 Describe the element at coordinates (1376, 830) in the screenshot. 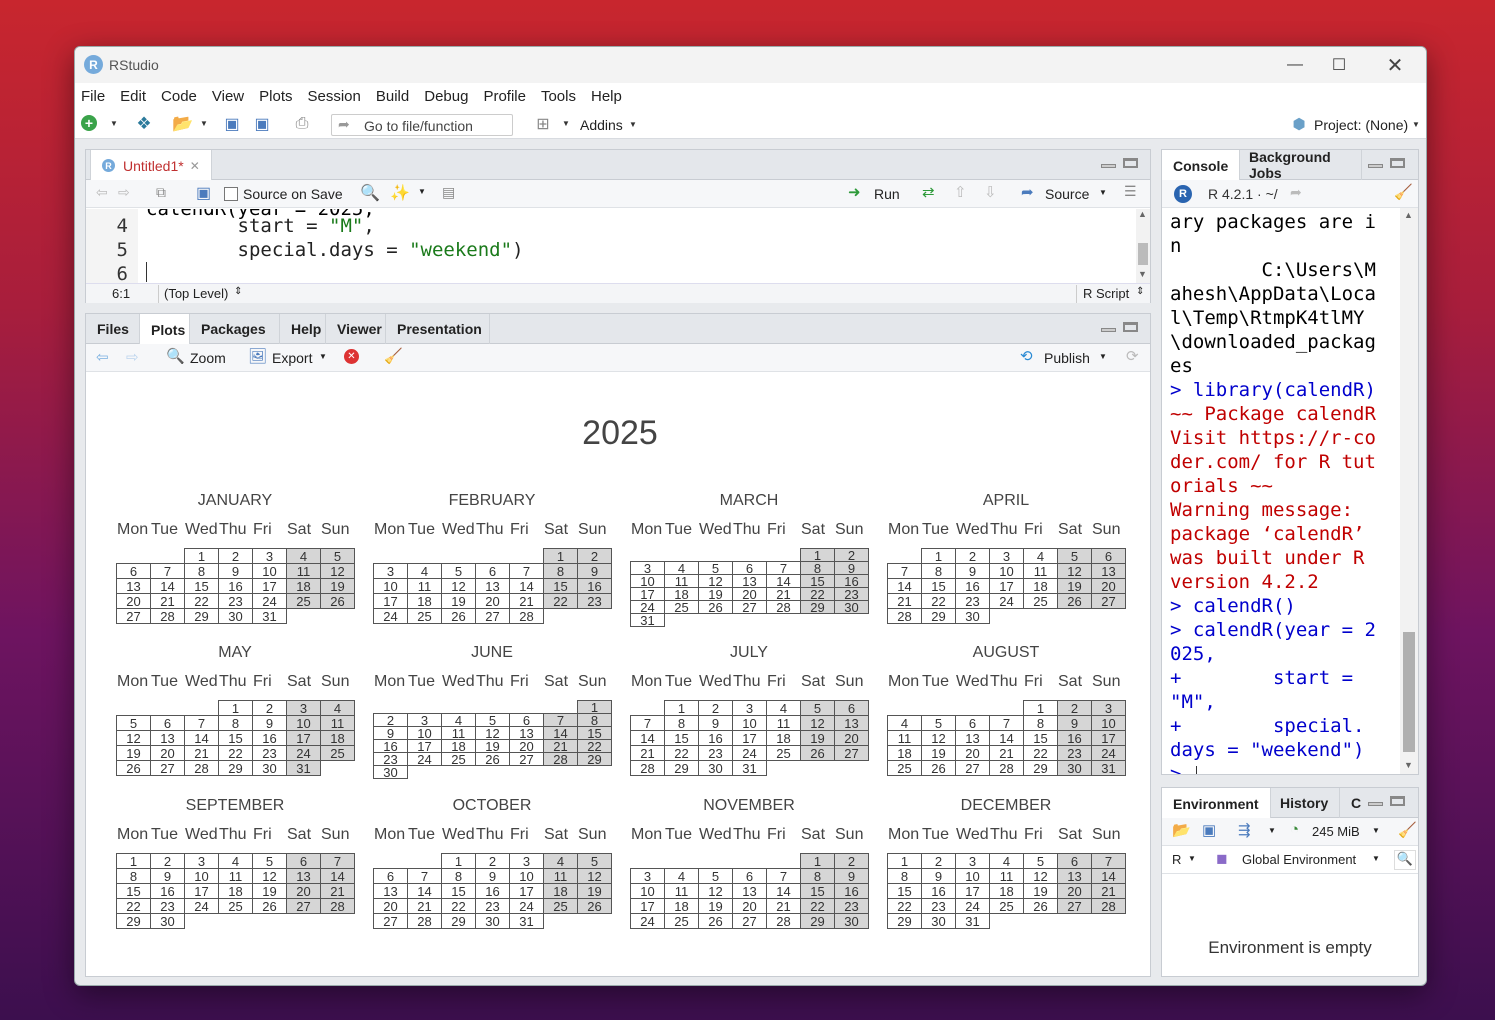

I see `memory-dropdown-icon: ▼` at that location.